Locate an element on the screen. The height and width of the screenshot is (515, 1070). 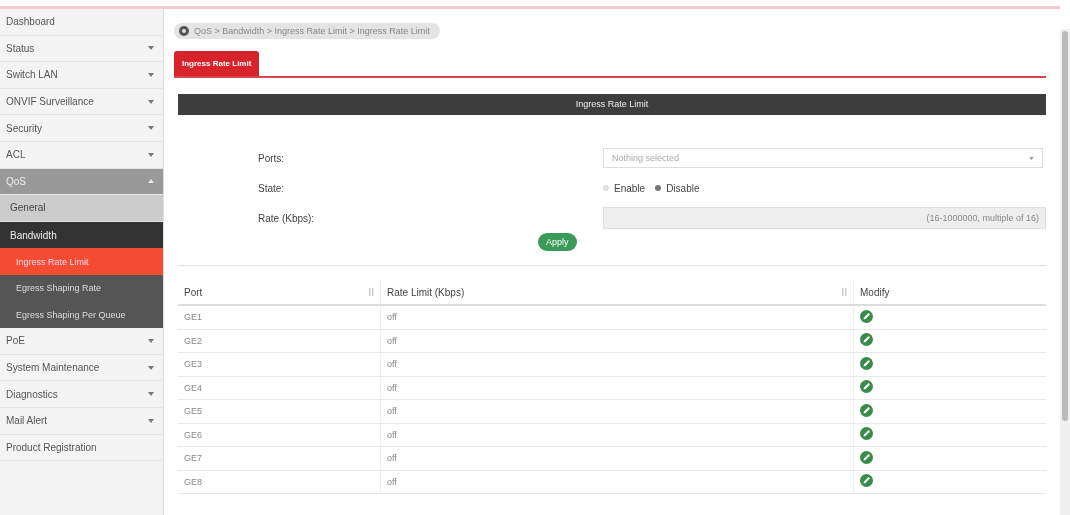
table-cell: GE2 is located at coordinates (279, 341).